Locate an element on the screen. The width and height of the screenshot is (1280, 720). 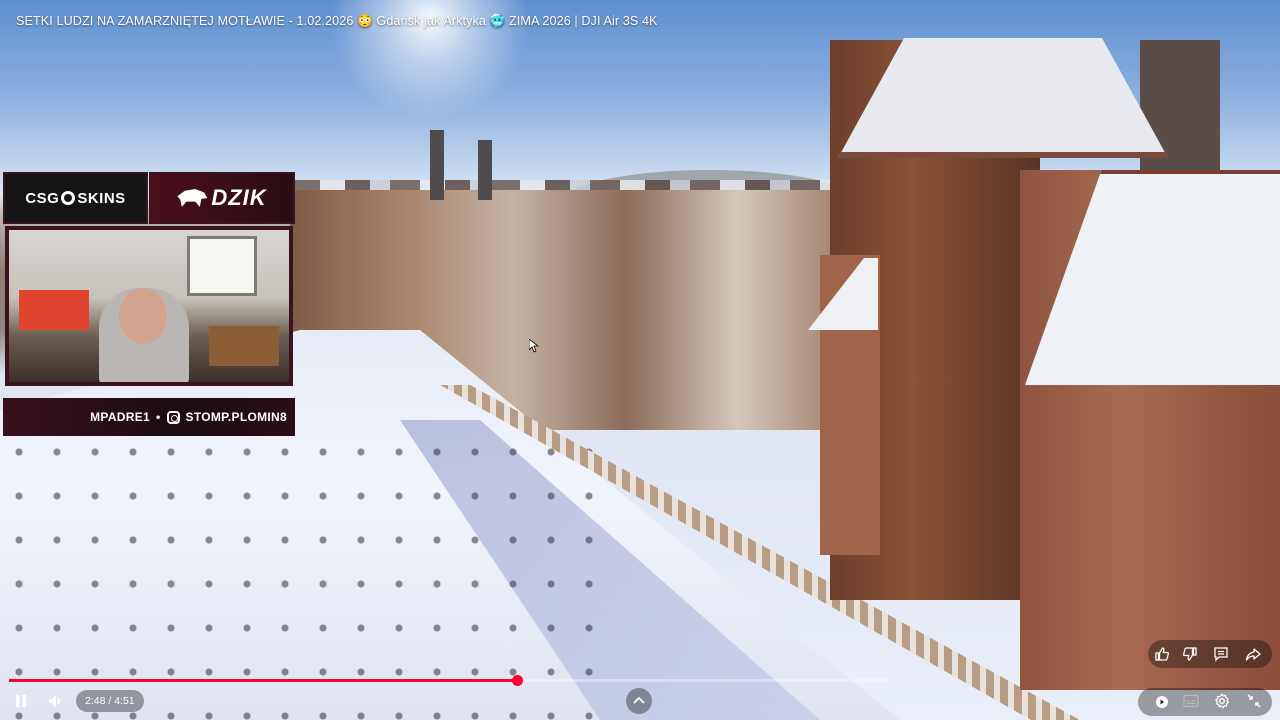
csgo-target-icon is located at coordinates (68, 198).